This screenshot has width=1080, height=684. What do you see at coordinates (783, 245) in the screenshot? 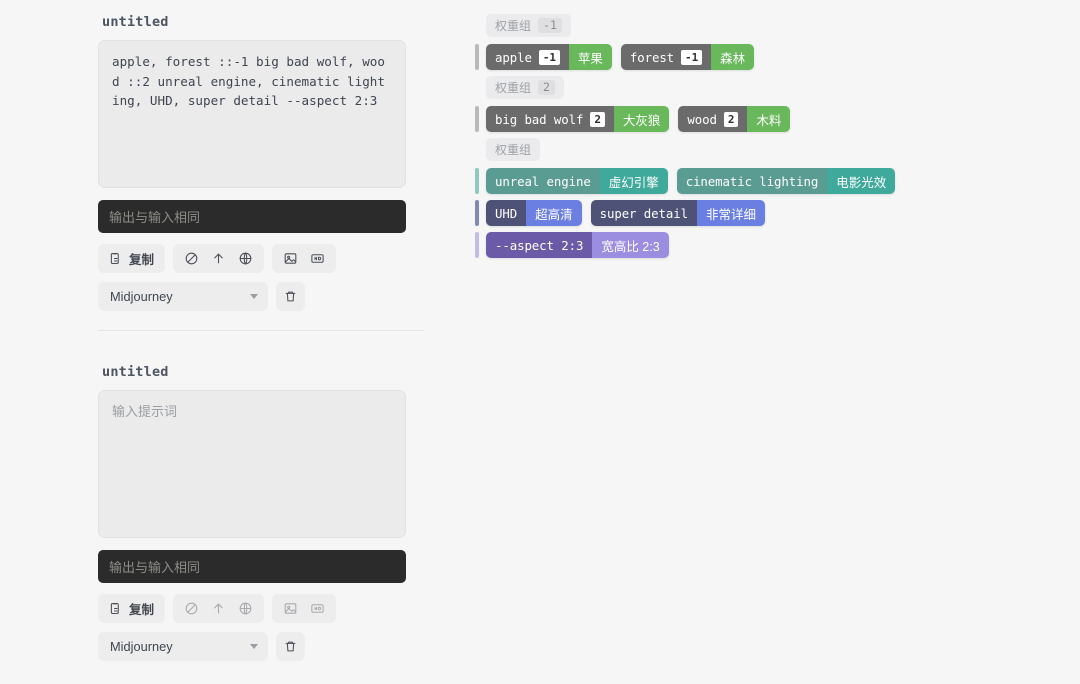
I see `tag-row: --aspect 2:3 宽高比 2:3` at bounding box center [783, 245].